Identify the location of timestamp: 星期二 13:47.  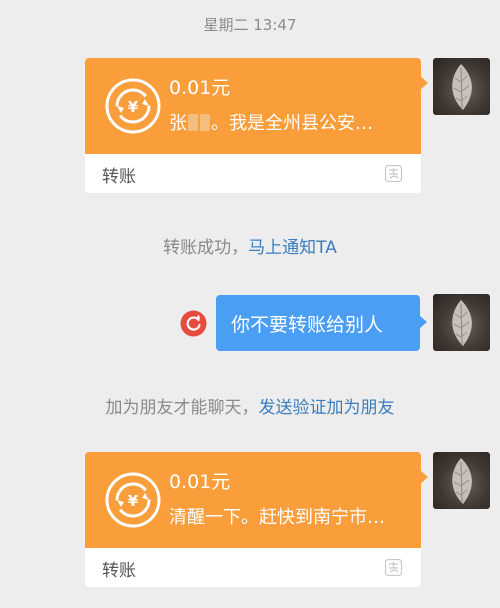
(250, 25).